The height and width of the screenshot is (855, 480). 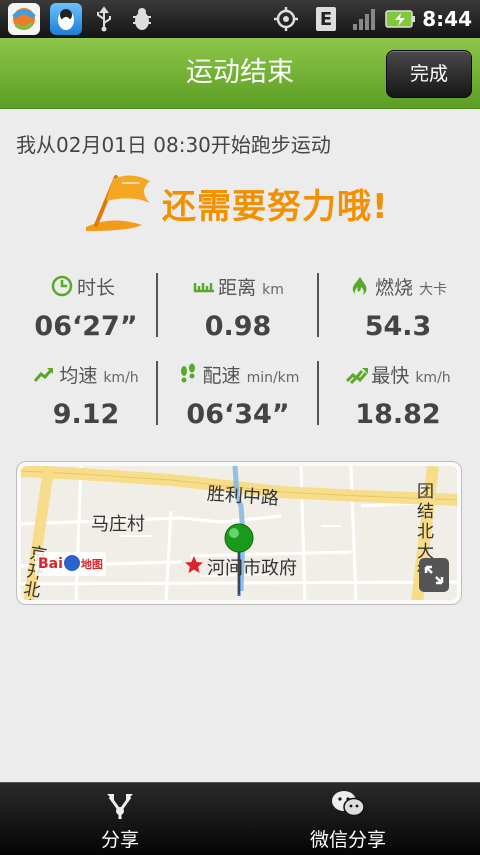 What do you see at coordinates (203, 286) in the screenshot?
I see `ruler-icon` at bounding box center [203, 286].